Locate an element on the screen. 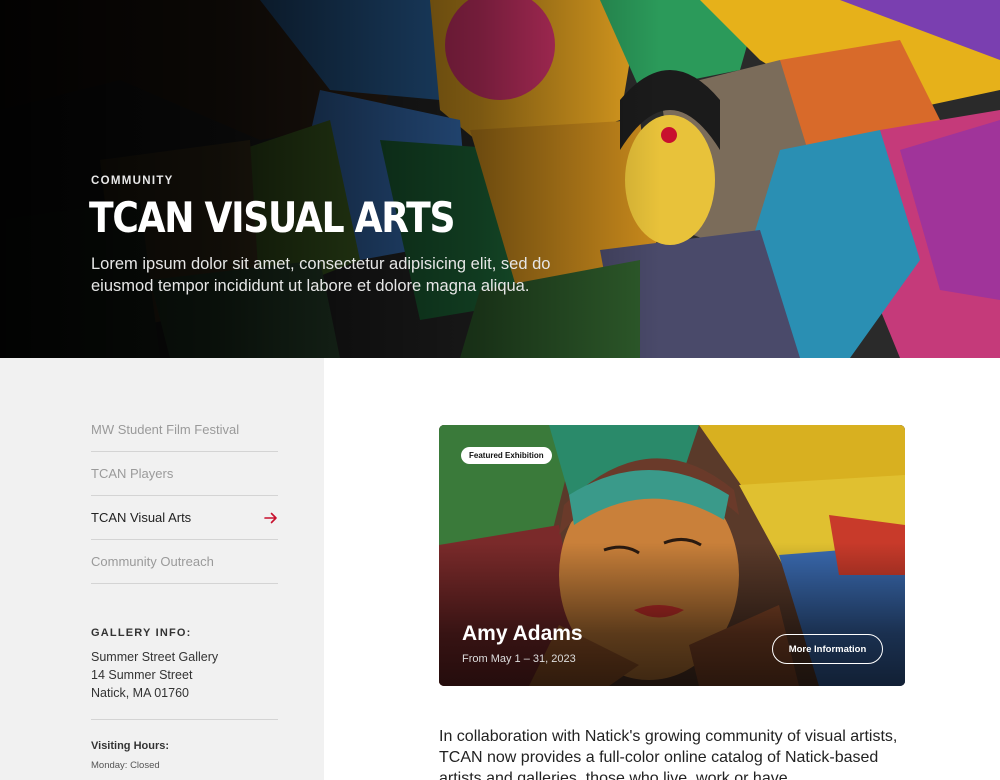 Image resolution: width=1000 pixels, height=780 pixels. sidebar-item-tcan-visual-arts: TCAN Visual Arts is located at coordinates (184, 518).